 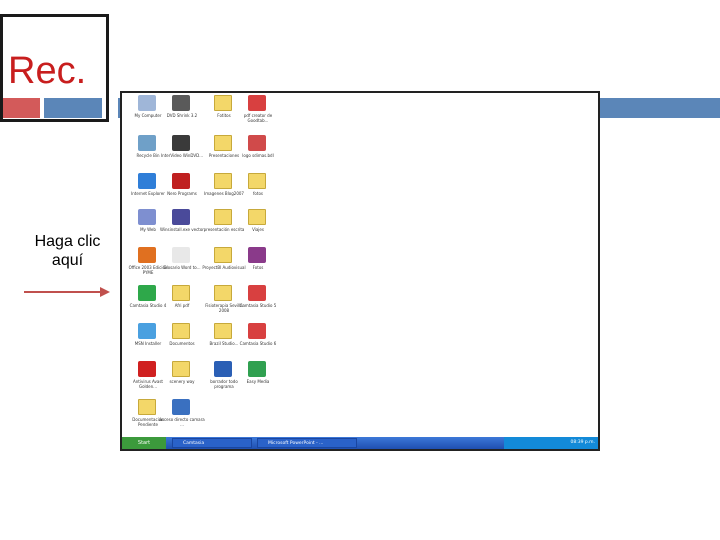 What do you see at coordinates (257, 369) in the screenshot?
I see `media-icon` at bounding box center [257, 369].